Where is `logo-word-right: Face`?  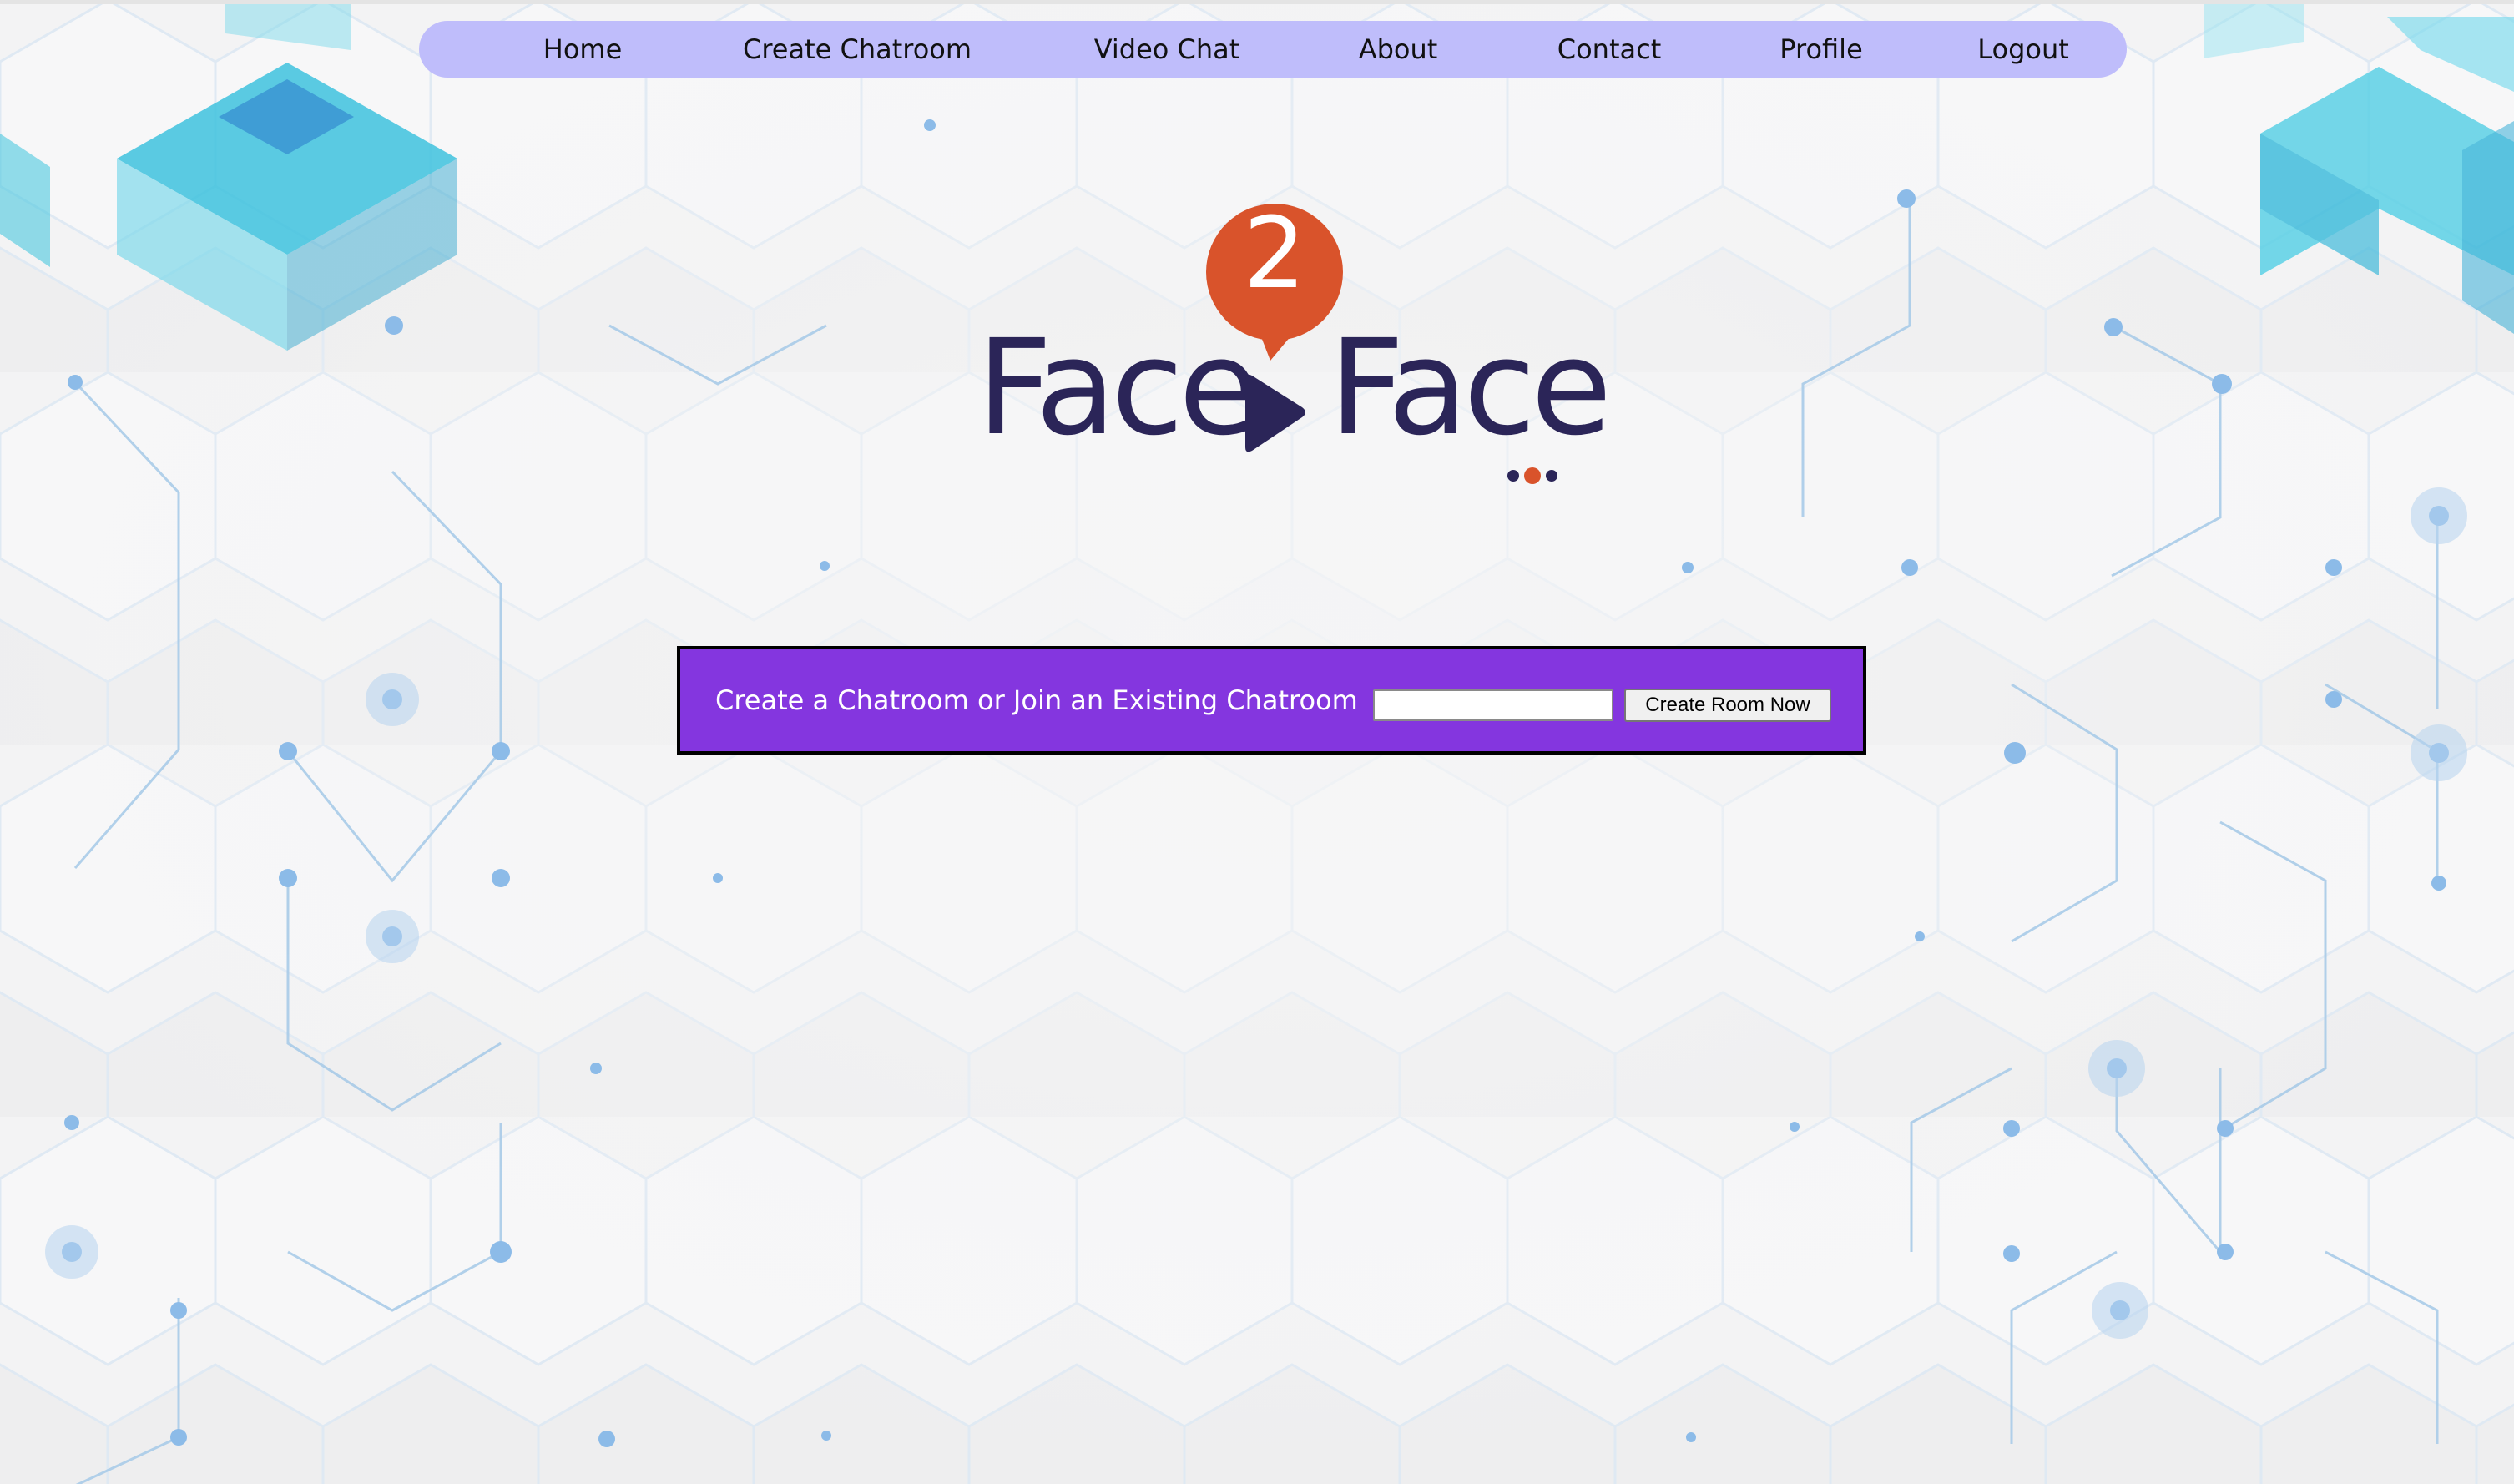
logo-word-right: Face is located at coordinates (1470, 388).